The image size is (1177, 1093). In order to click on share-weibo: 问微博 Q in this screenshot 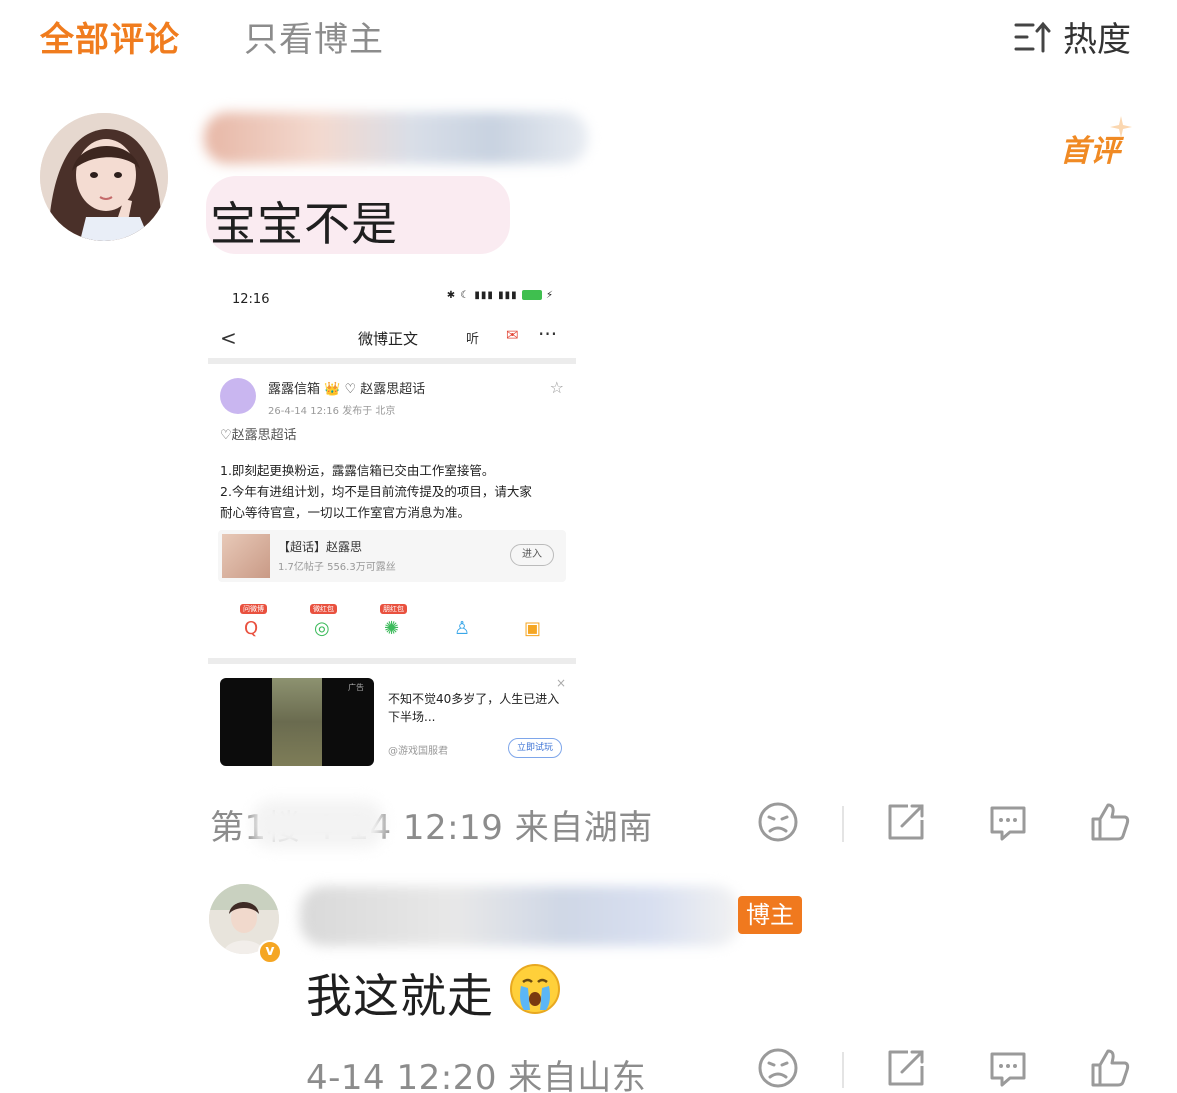, I will do `click(254, 624)`.